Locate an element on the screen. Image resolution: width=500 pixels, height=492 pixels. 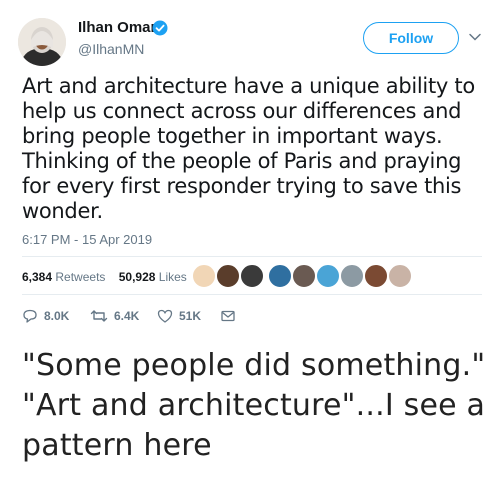
likes-stat: 50,928 Likes is located at coordinates (153, 277).